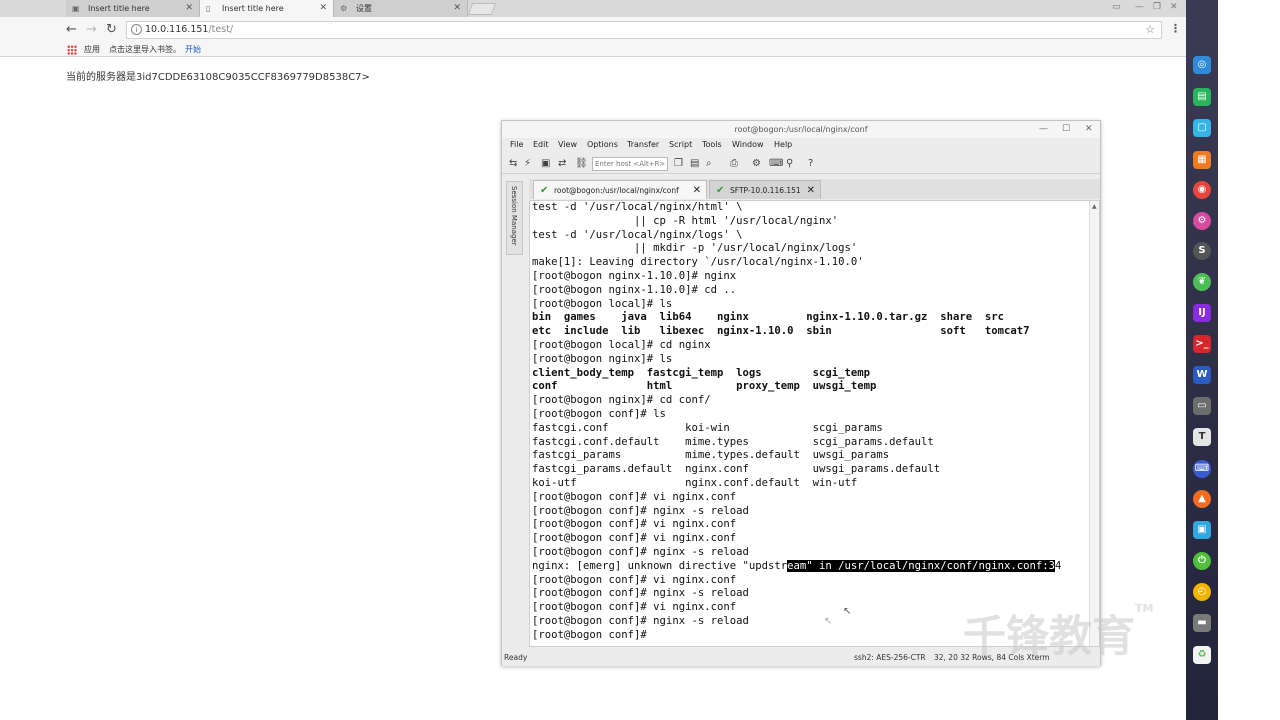  What do you see at coordinates (72, 50) in the screenshot?
I see `apps-icon` at bounding box center [72, 50].